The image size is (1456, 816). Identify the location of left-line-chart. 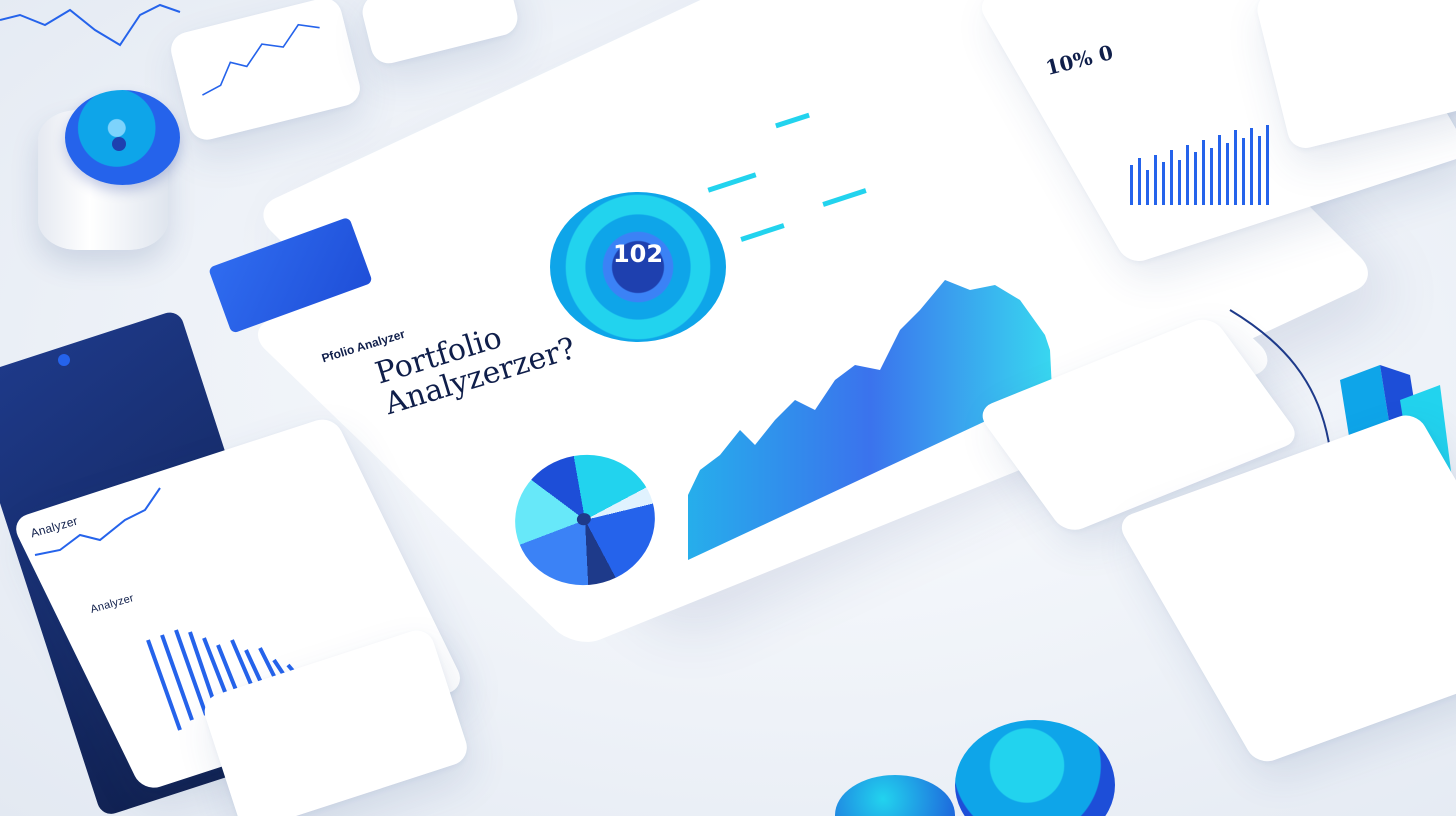
(97, 521).